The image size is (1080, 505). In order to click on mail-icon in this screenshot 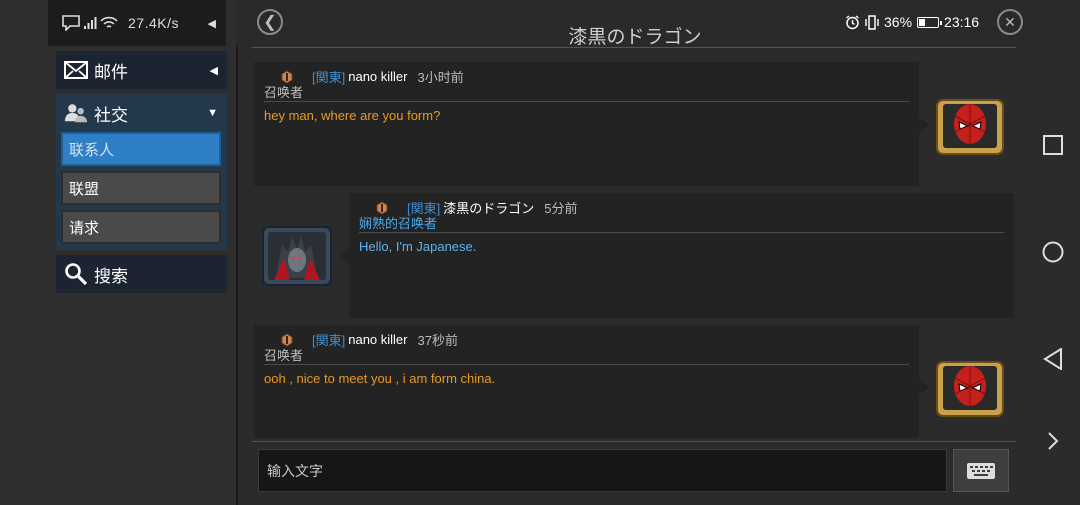, I will do `click(76, 70)`.